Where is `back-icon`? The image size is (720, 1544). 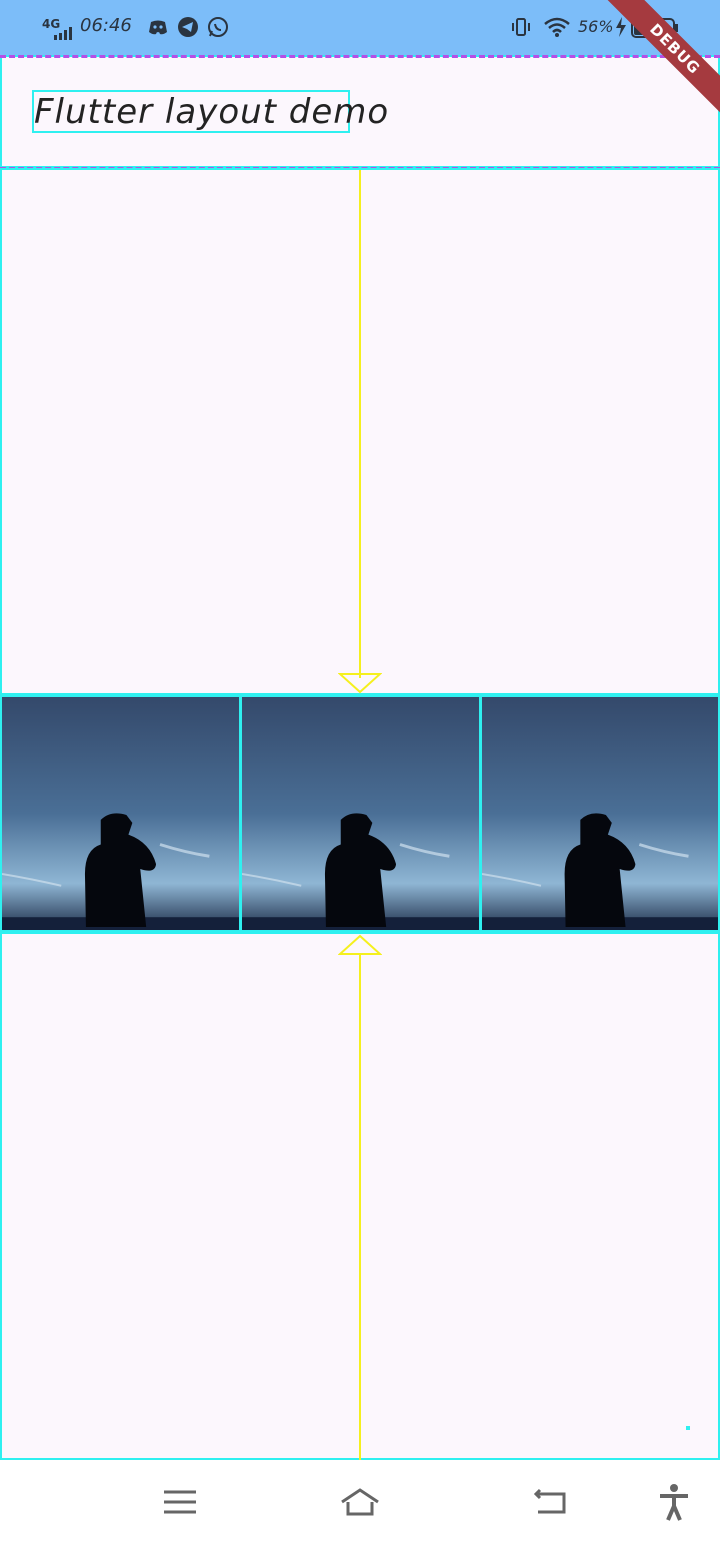
back-icon is located at coordinates (549, 1501).